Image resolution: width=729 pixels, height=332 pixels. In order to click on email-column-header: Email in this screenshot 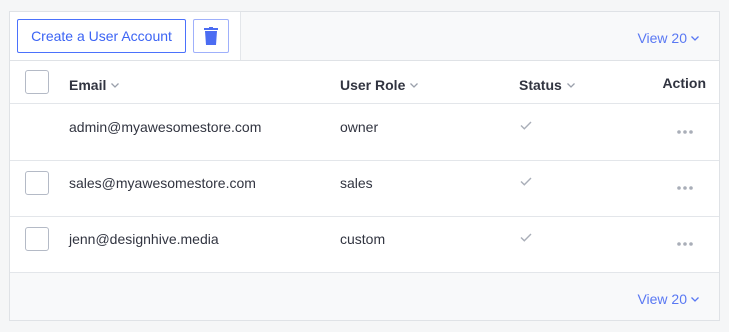, I will do `click(94, 84)`.